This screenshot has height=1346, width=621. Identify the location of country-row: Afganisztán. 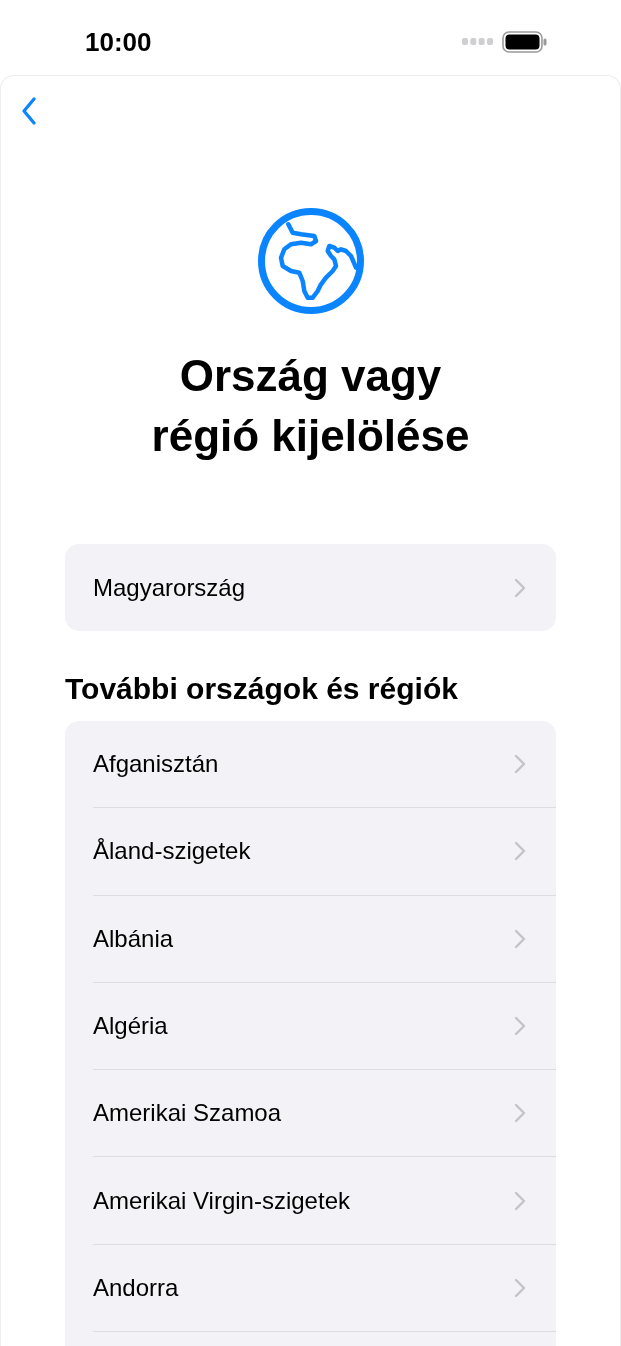
(324, 765).